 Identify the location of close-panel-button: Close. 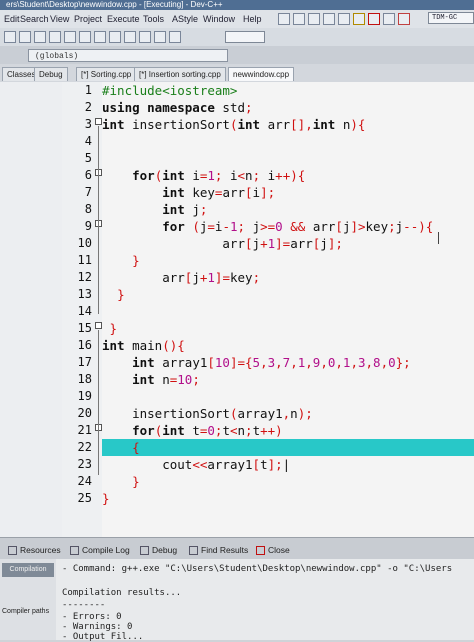
(273, 550).